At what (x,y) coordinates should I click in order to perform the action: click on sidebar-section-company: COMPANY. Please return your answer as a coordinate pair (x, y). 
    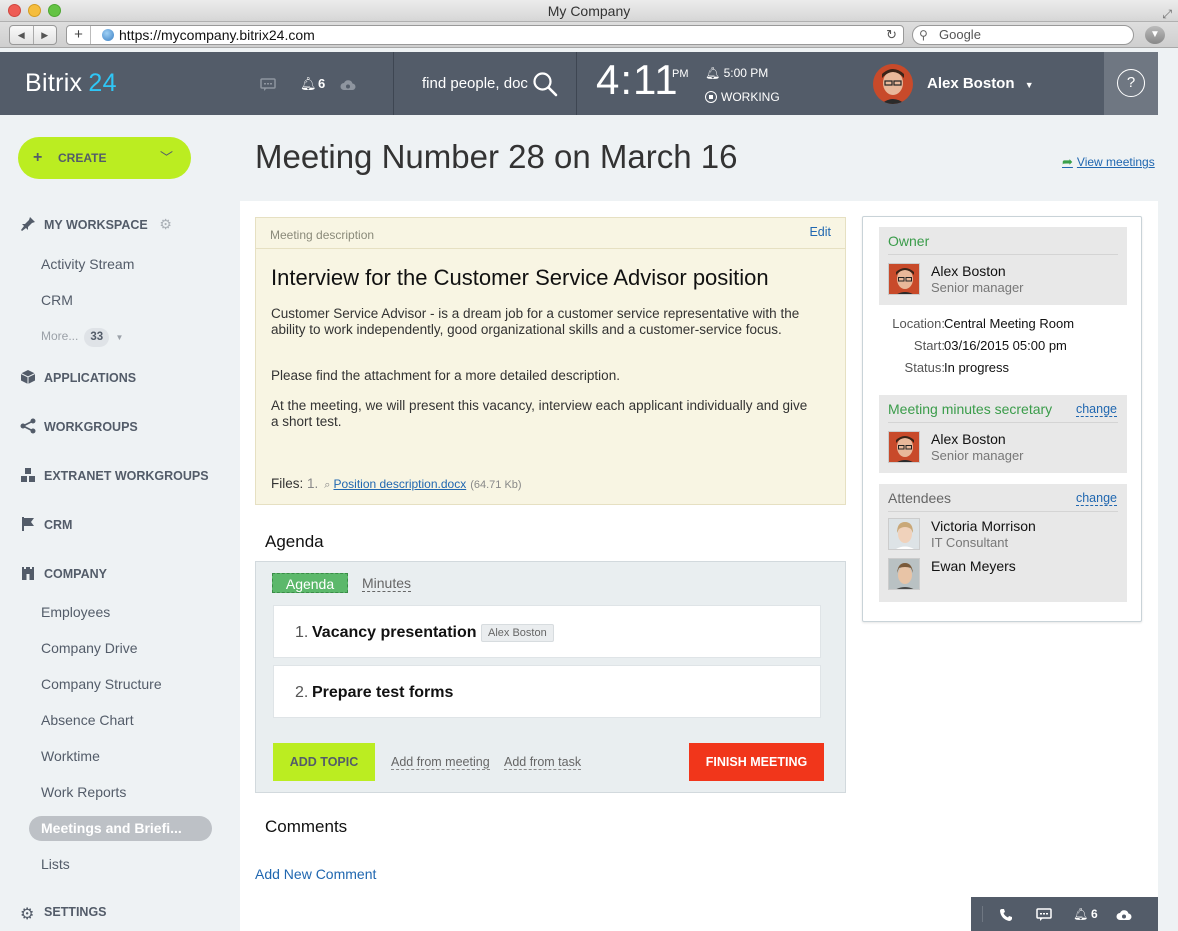
    Looking at the image, I should click on (63, 573).